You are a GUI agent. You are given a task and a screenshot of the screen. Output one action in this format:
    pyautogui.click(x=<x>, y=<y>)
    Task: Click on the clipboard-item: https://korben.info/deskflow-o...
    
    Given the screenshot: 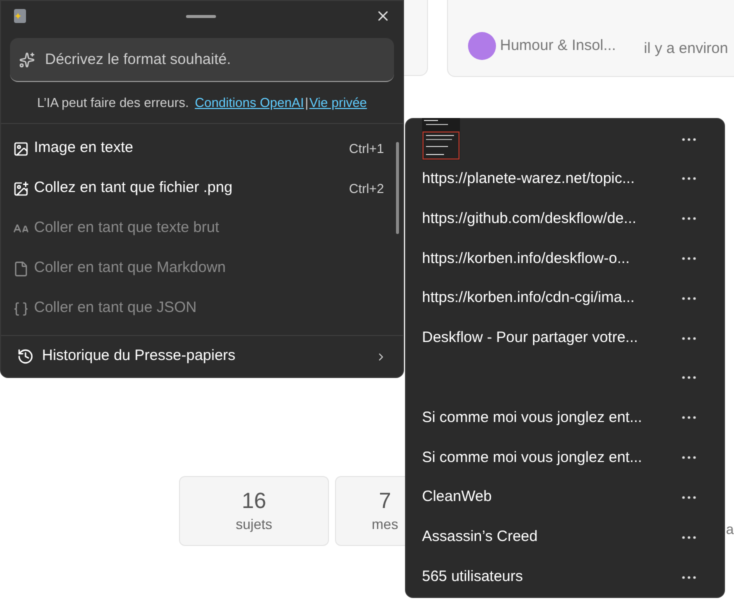 What is the action you would take?
    pyautogui.click(x=565, y=258)
    